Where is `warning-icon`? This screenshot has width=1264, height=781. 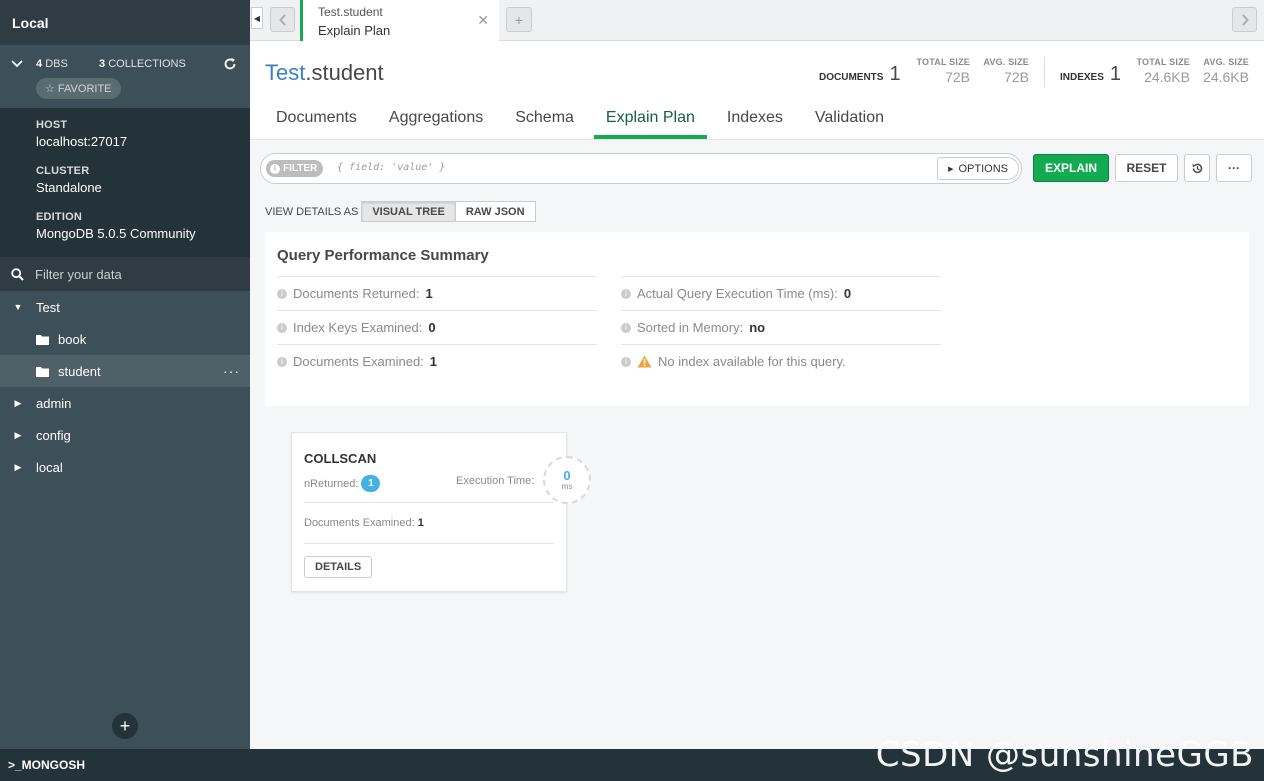 warning-icon is located at coordinates (644, 361).